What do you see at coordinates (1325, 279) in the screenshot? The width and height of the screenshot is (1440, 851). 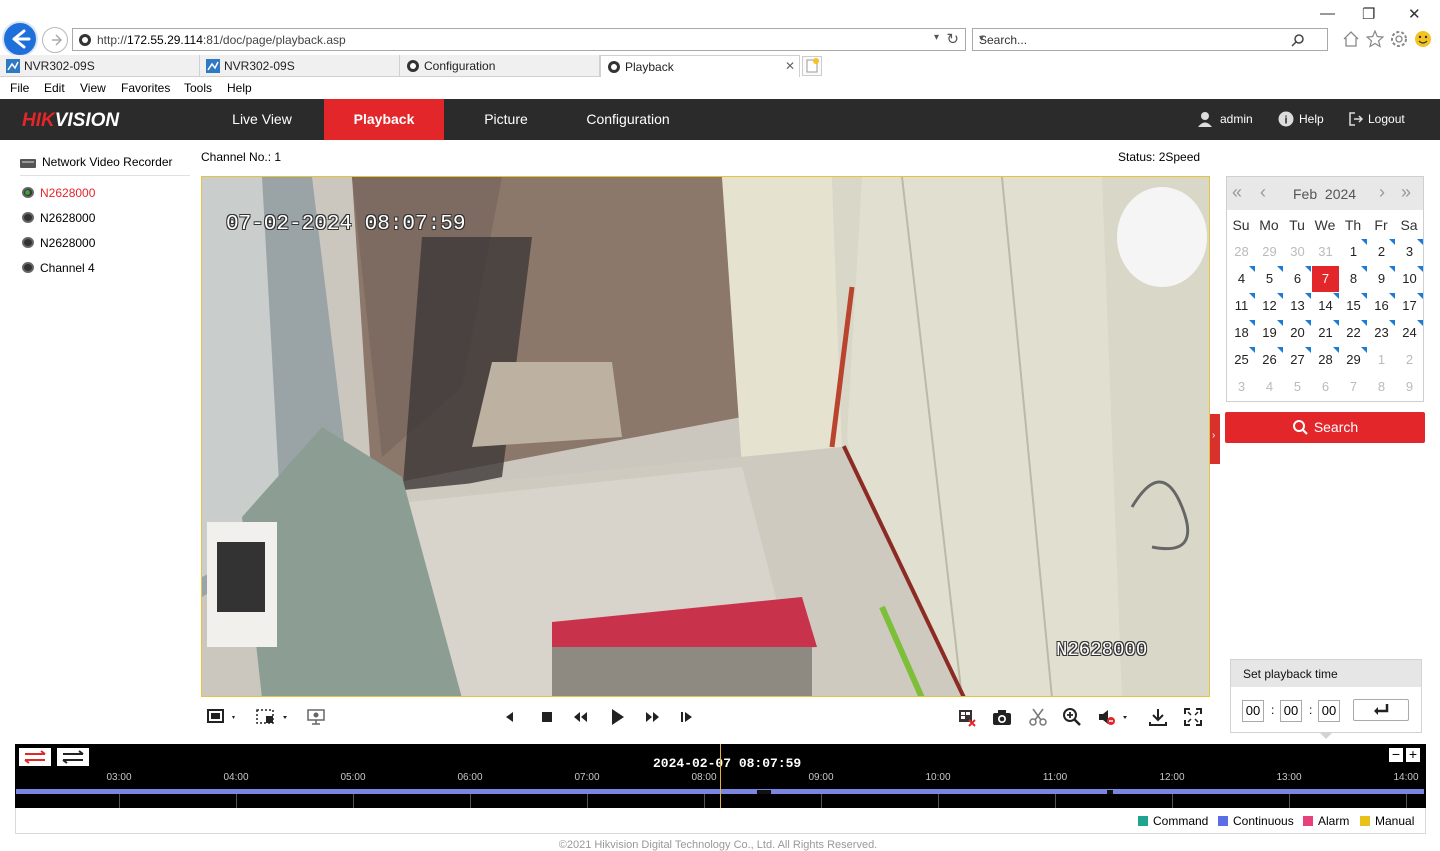 I see `calendar-day-selected: 7` at bounding box center [1325, 279].